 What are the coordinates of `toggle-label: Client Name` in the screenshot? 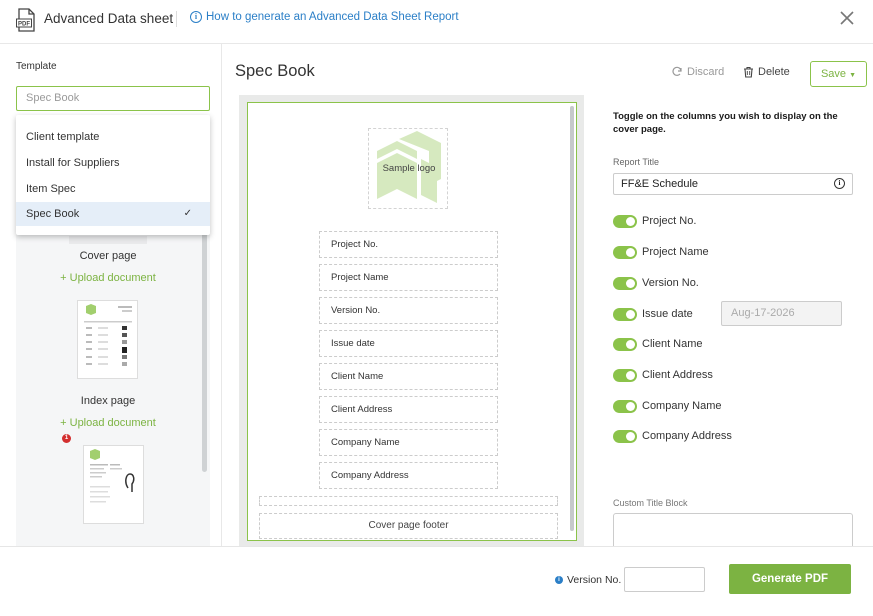 It's located at (672, 344).